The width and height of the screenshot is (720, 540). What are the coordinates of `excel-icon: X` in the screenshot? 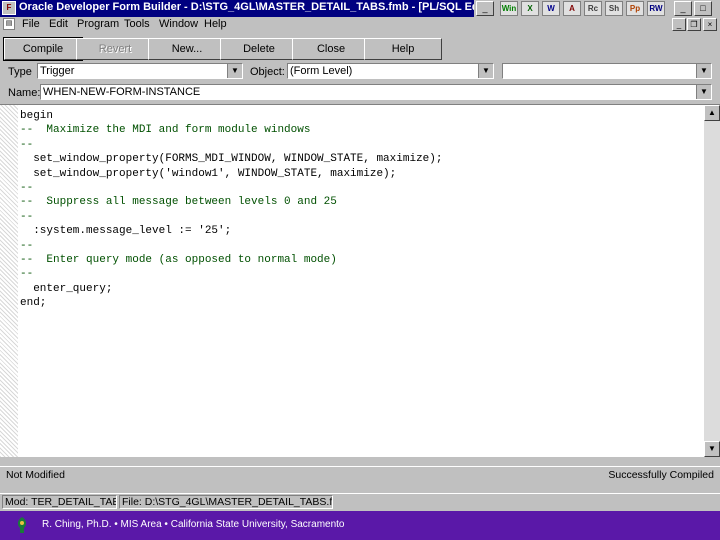 It's located at (530, 8).